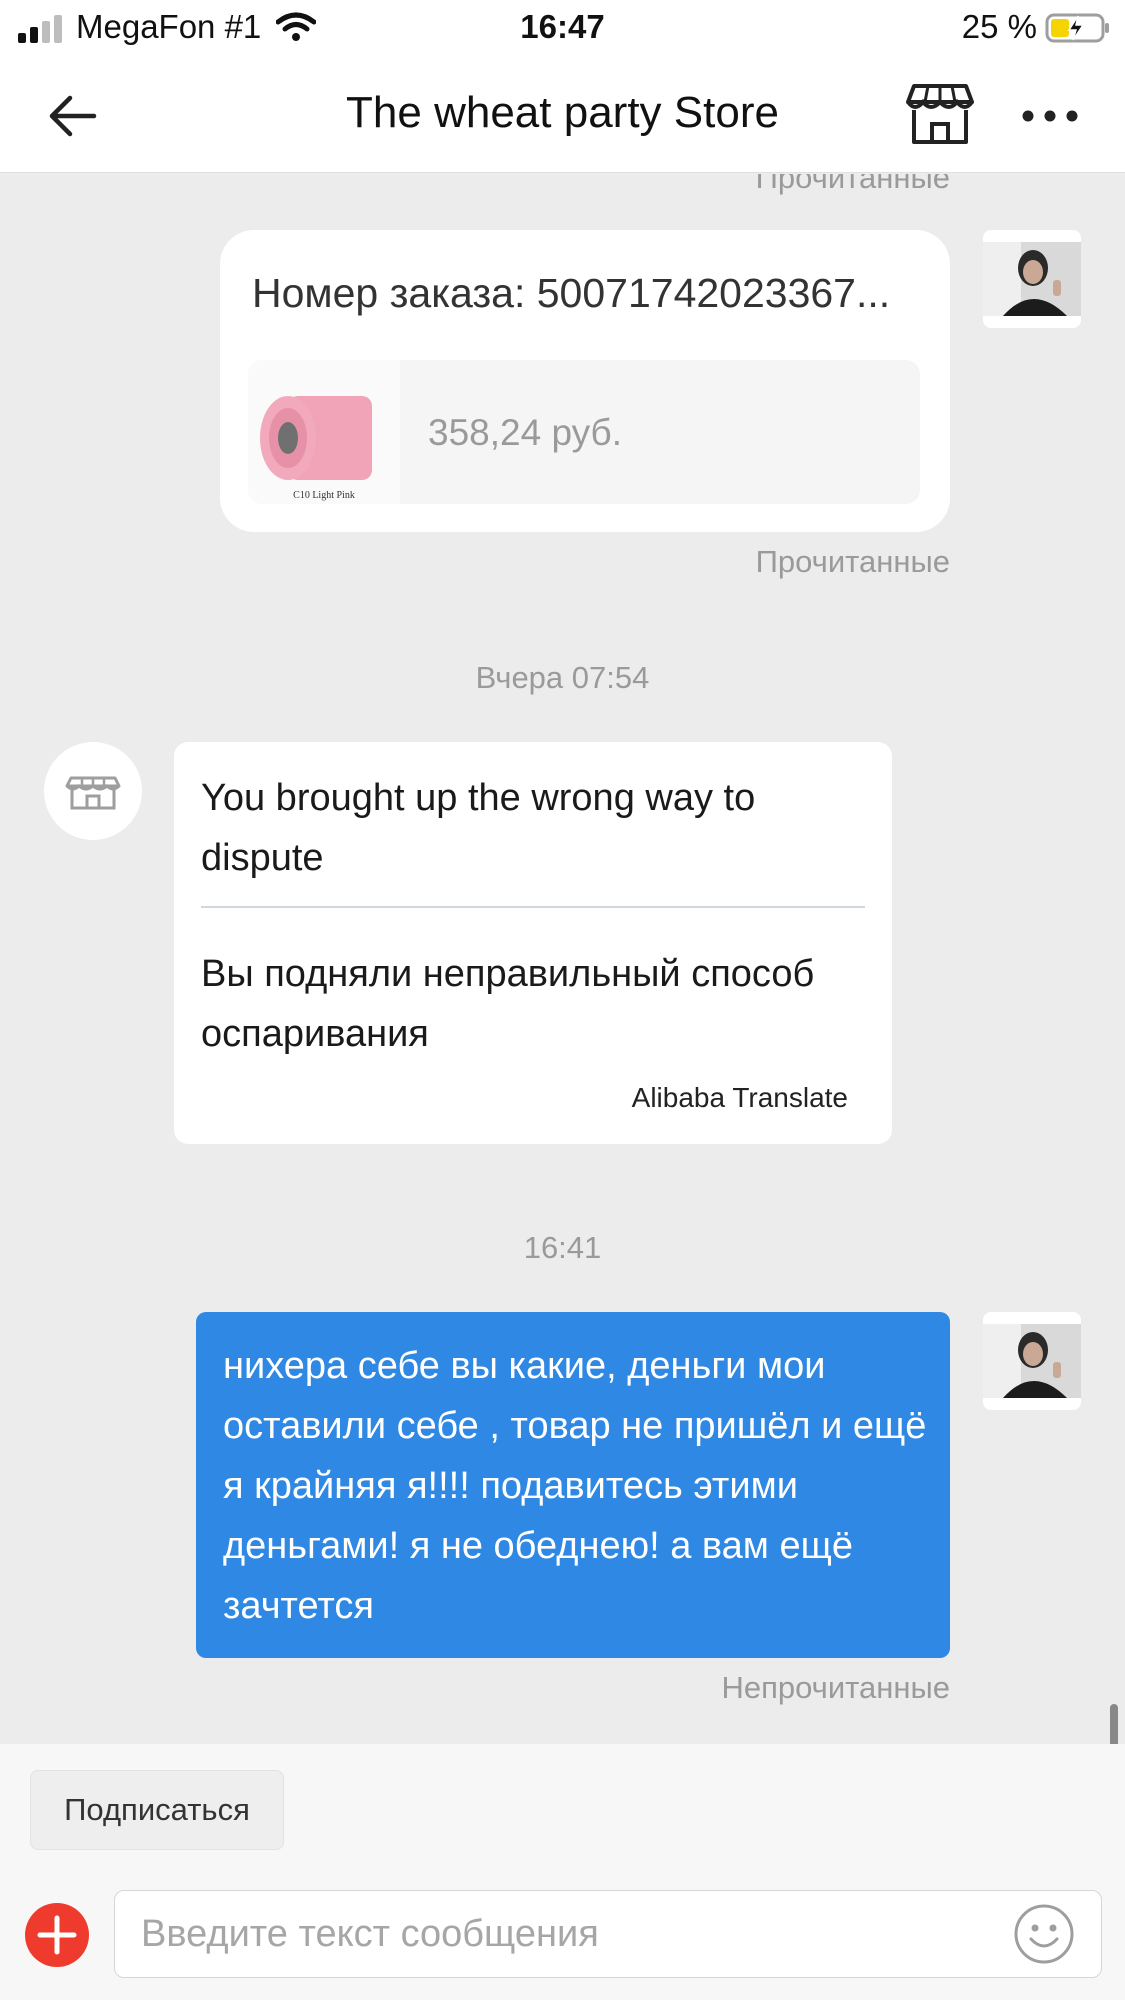 The image size is (1125, 2000). What do you see at coordinates (533, 907) in the screenshot?
I see `translation-divider` at bounding box center [533, 907].